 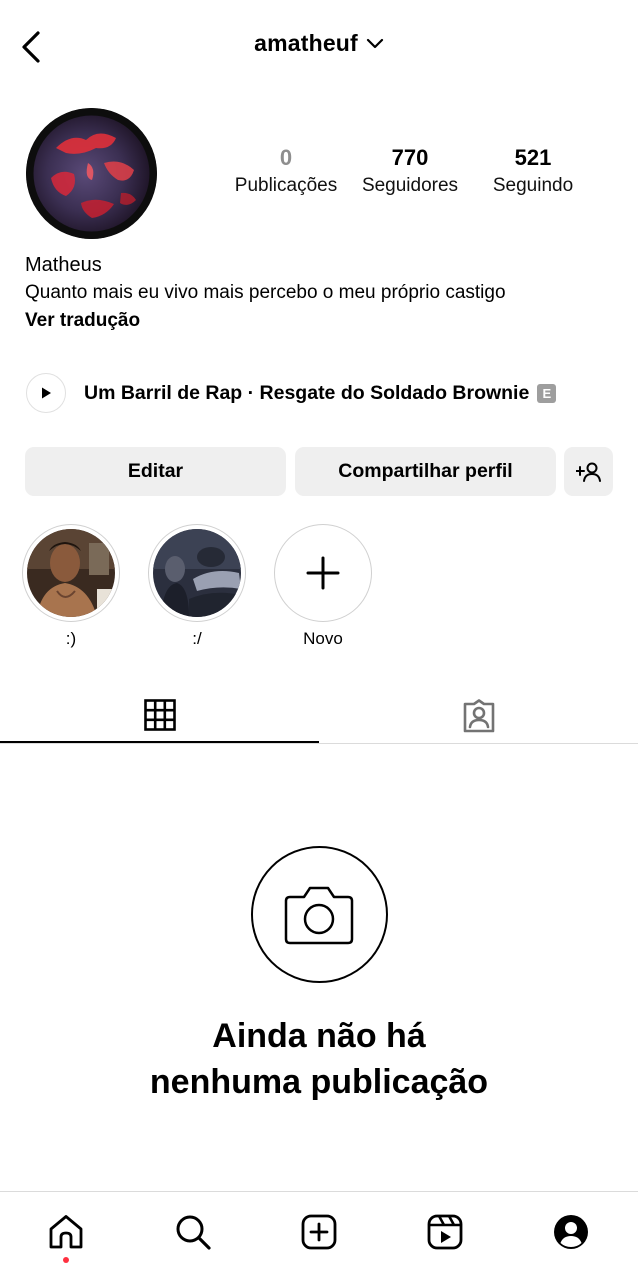 I want to click on camera-circle, so click(x=319, y=914).